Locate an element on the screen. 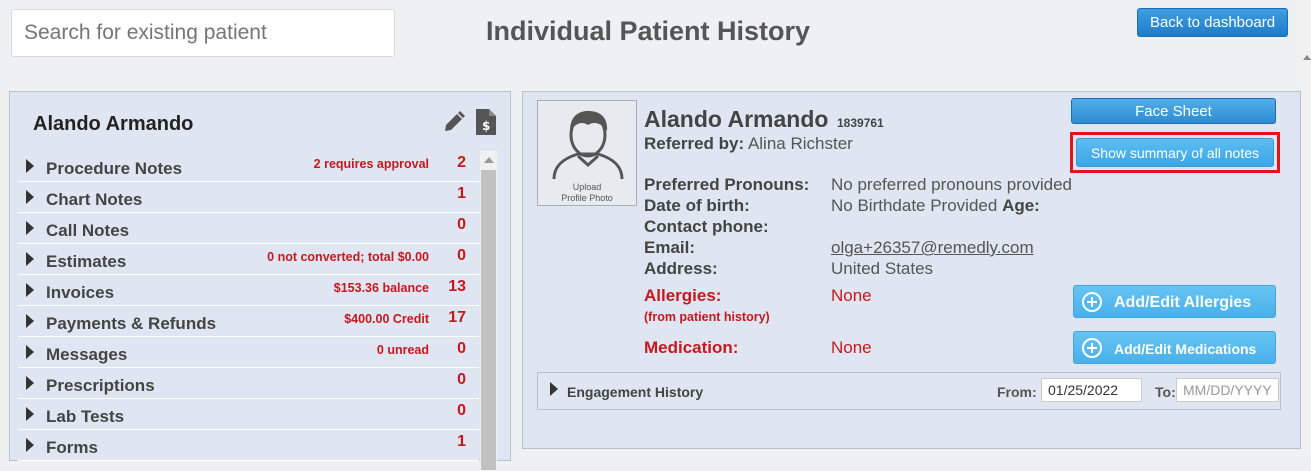 The height and width of the screenshot is (471, 1311). search-input is located at coordinates (203, 33).